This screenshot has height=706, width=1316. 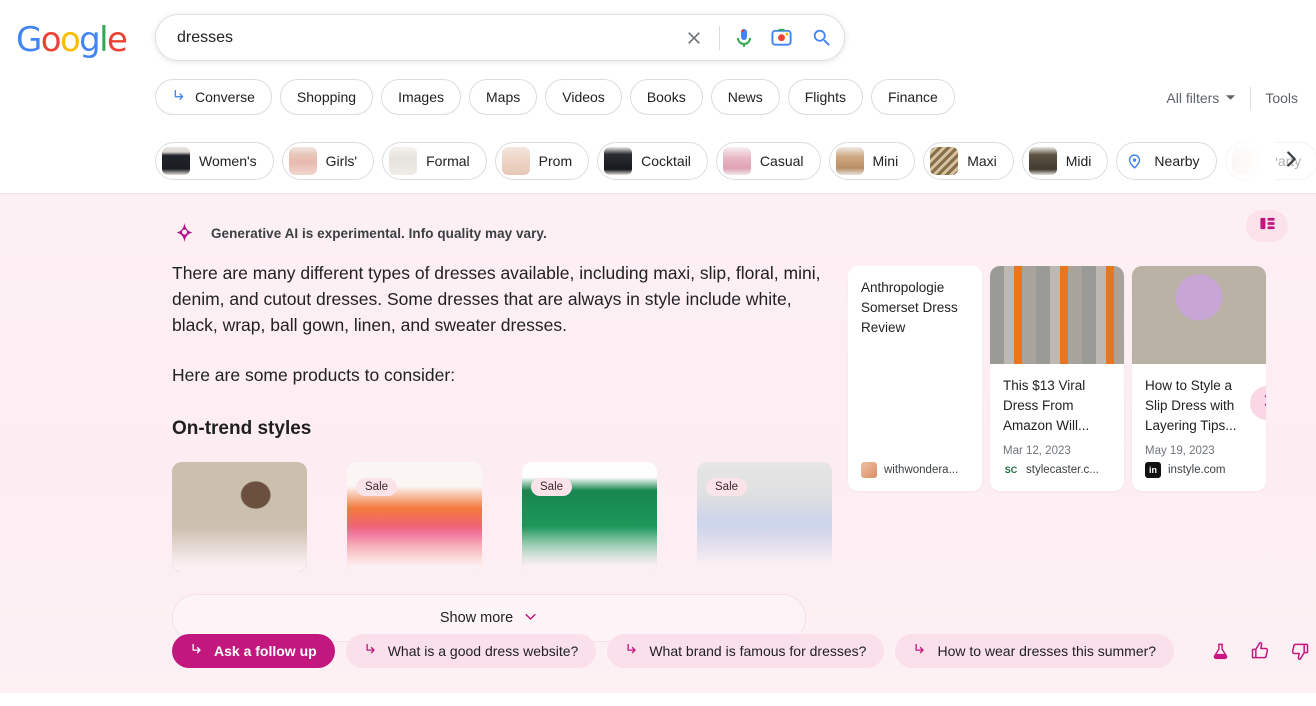 I want to click on chip-label: Maxi, so click(x=982, y=161).